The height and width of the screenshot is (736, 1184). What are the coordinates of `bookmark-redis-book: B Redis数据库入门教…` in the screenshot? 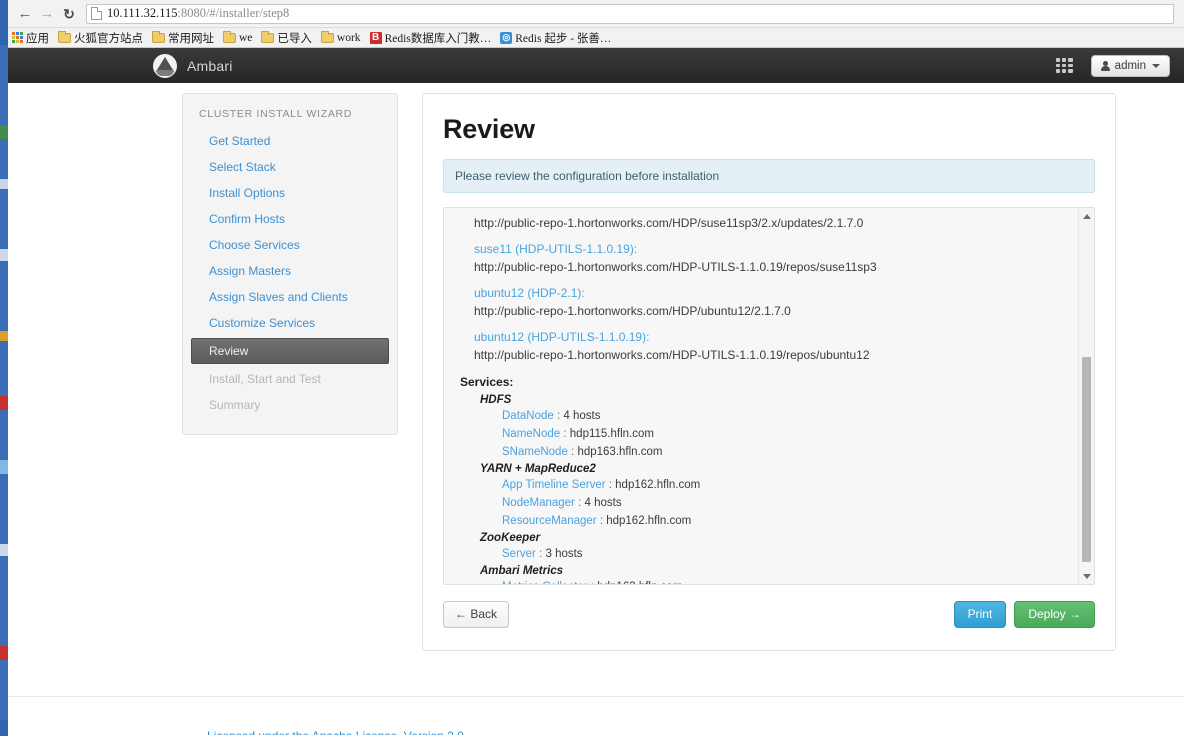 It's located at (430, 38).